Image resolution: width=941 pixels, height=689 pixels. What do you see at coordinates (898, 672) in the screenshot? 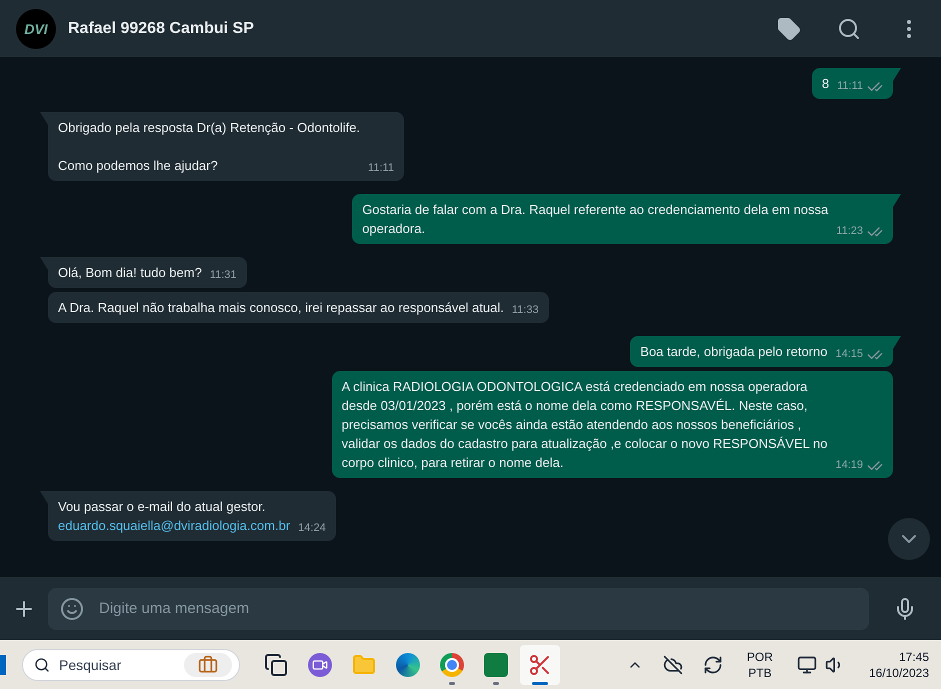
I see `clock-date: 16/10/2023` at bounding box center [898, 672].